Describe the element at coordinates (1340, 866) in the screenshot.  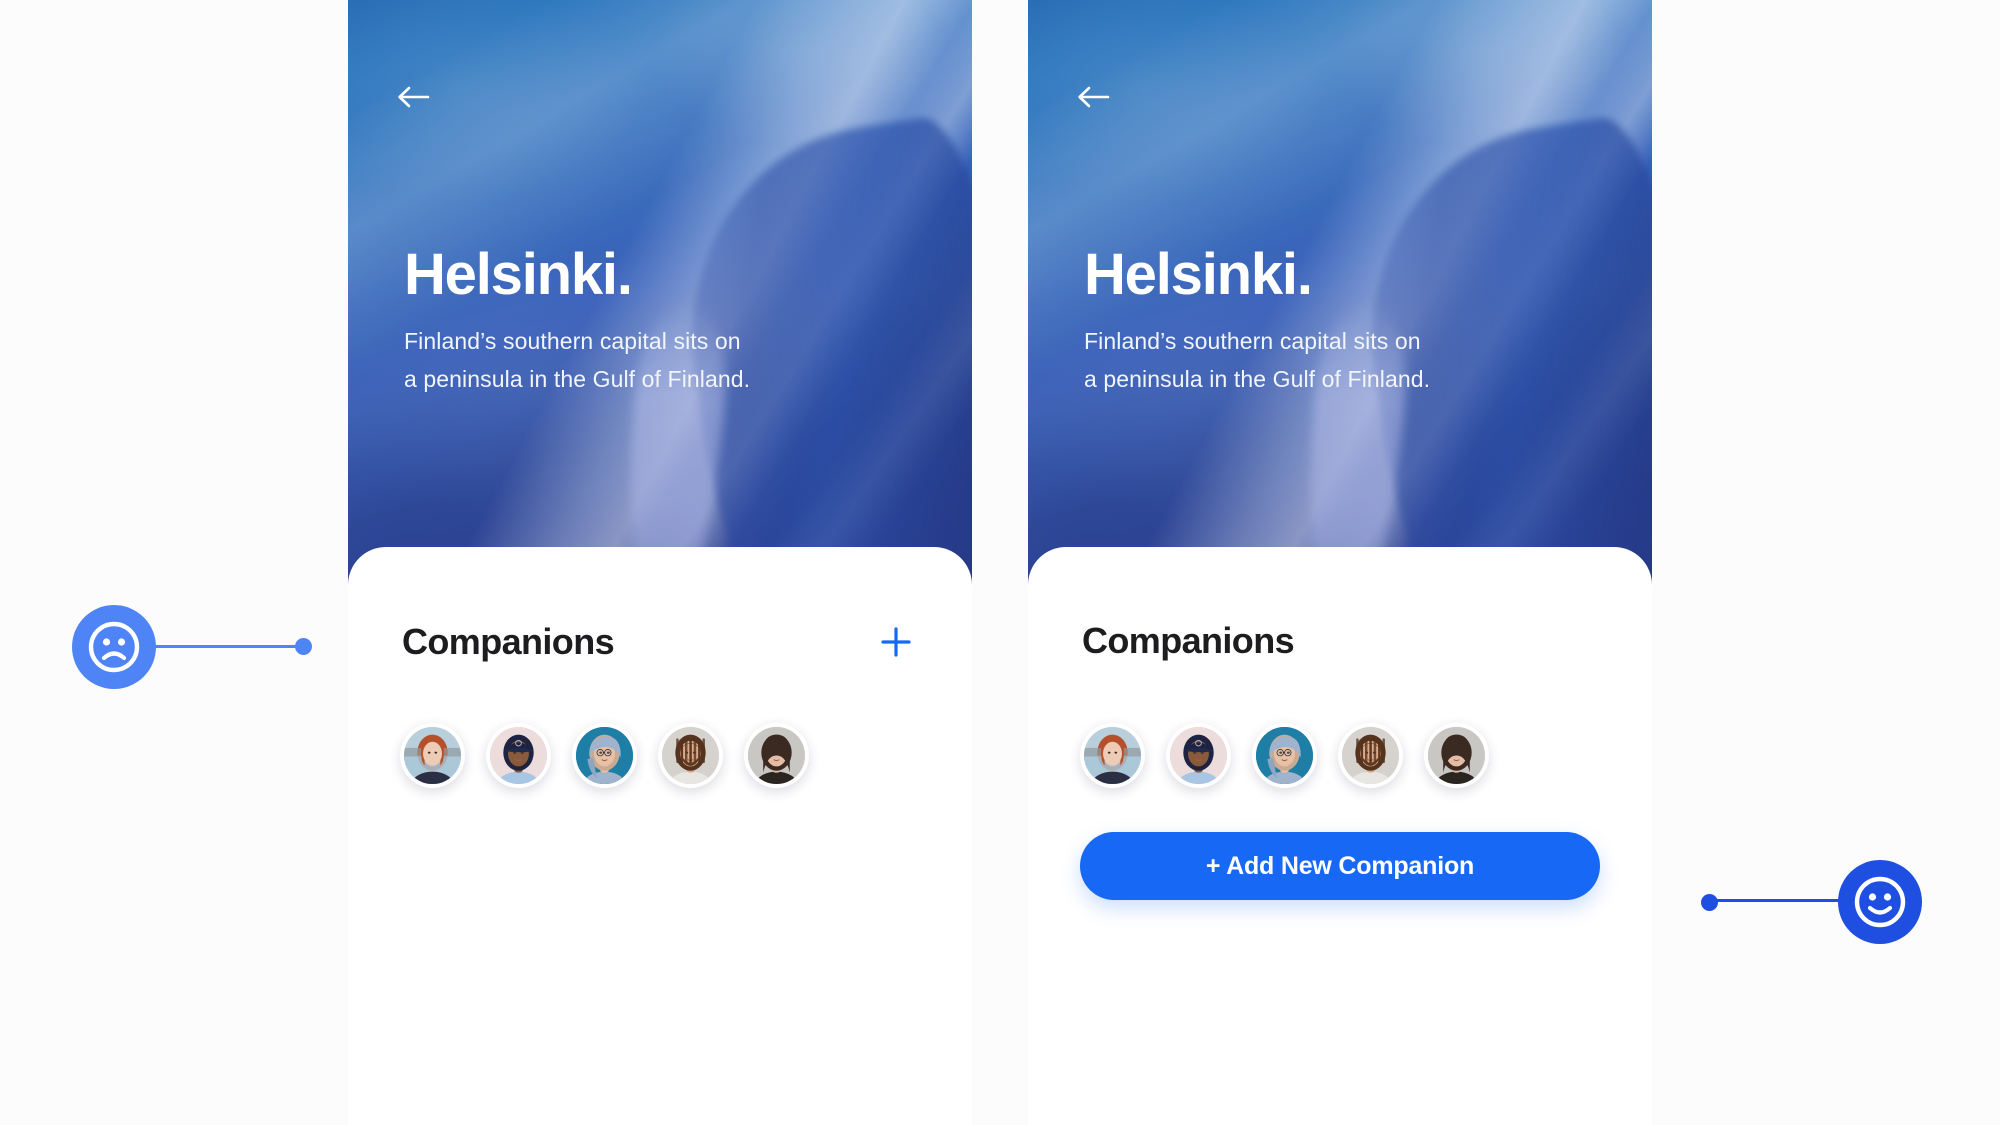
I see `add-new-companion-button: + Add New Companion` at that location.